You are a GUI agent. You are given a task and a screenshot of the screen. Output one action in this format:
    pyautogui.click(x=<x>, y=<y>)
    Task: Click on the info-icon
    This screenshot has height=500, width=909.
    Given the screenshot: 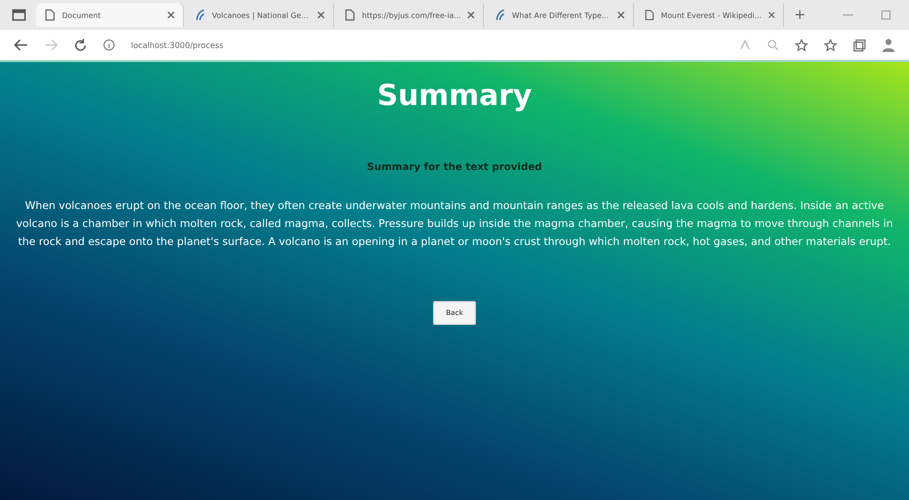 What is the action you would take?
    pyautogui.click(x=109, y=45)
    